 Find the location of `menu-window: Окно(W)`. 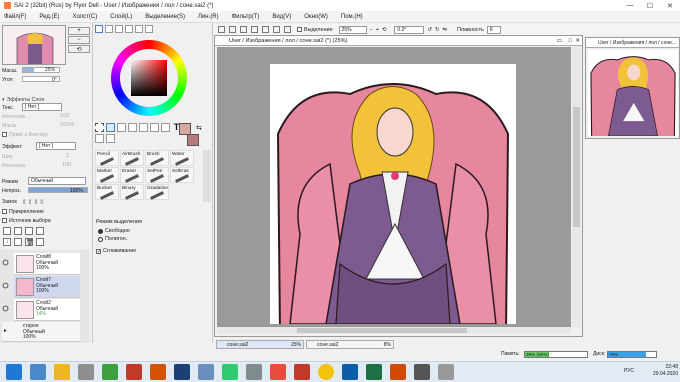

menu-window: Окно(W) is located at coordinates (316, 17).